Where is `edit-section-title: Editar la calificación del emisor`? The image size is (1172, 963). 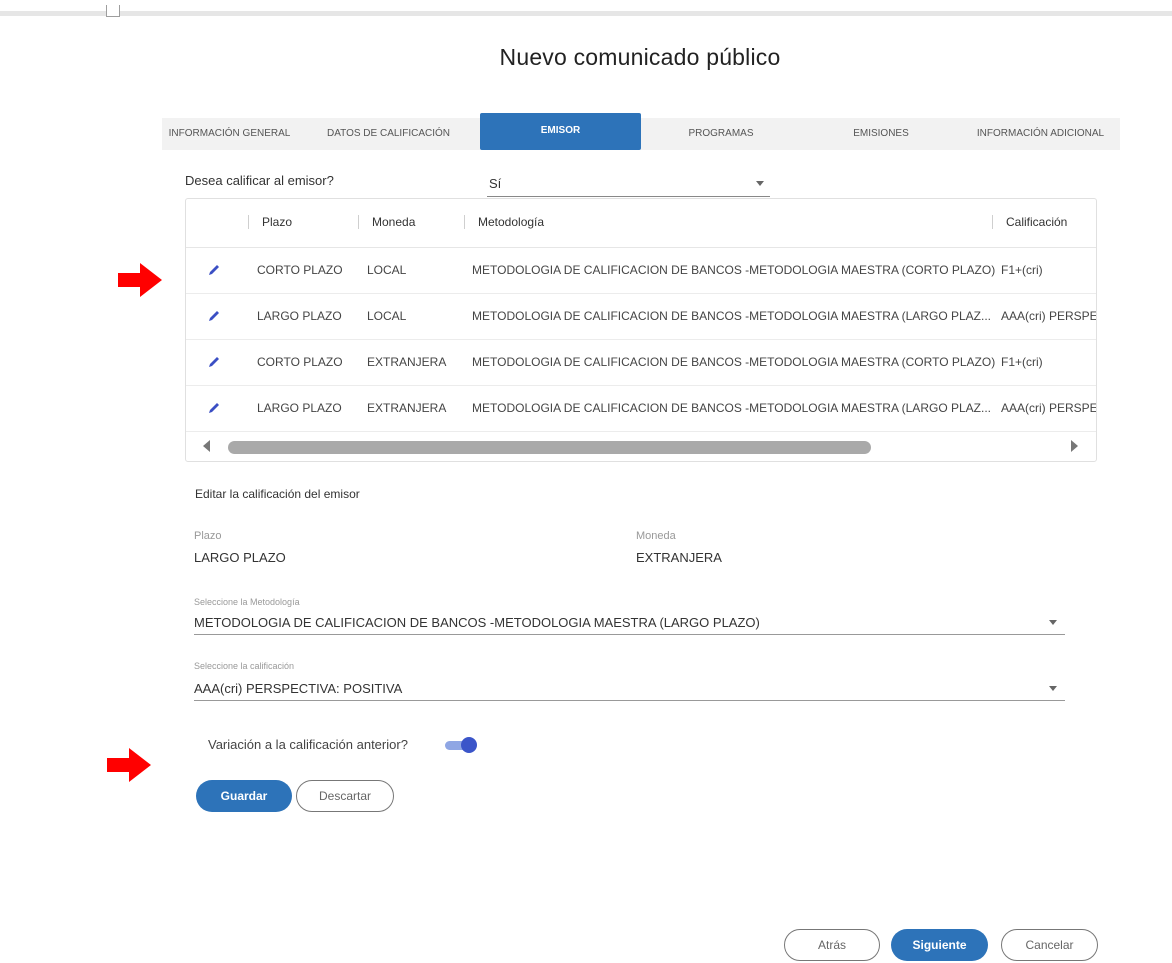
edit-section-title: Editar la calificación del emisor is located at coordinates (277, 494).